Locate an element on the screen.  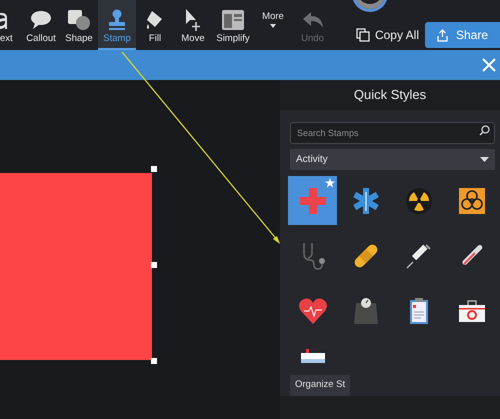
clipboard-icon is located at coordinates (418, 310).